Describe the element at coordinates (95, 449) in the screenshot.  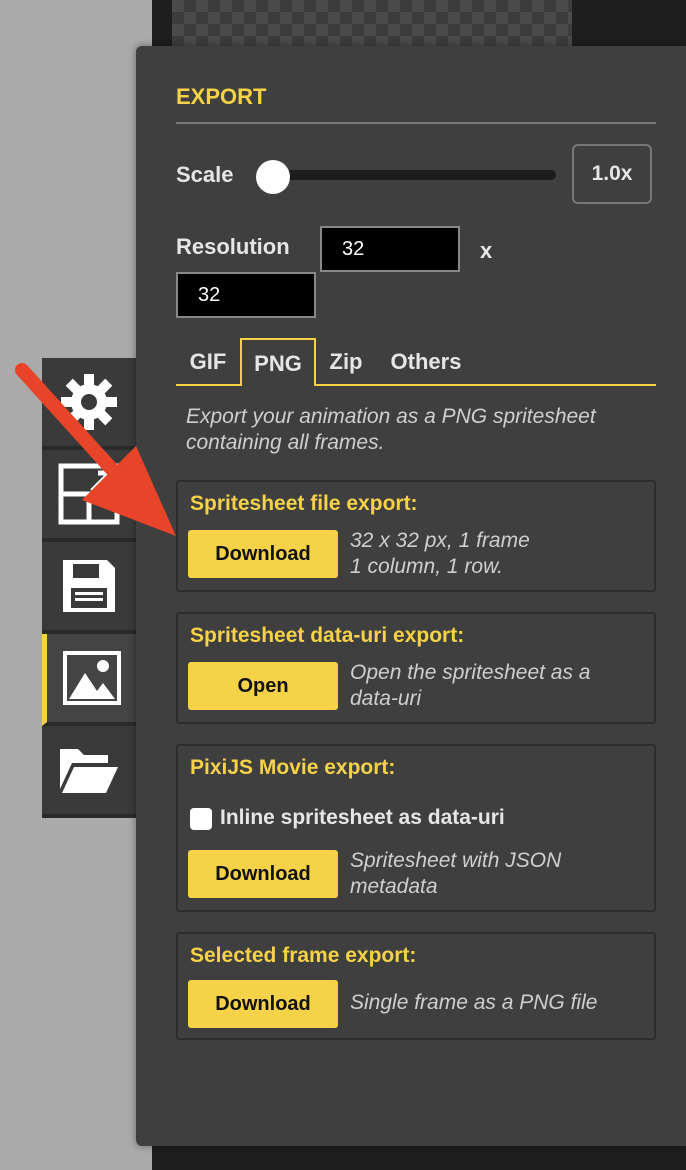
I see `annotation-arrow-icon` at that location.